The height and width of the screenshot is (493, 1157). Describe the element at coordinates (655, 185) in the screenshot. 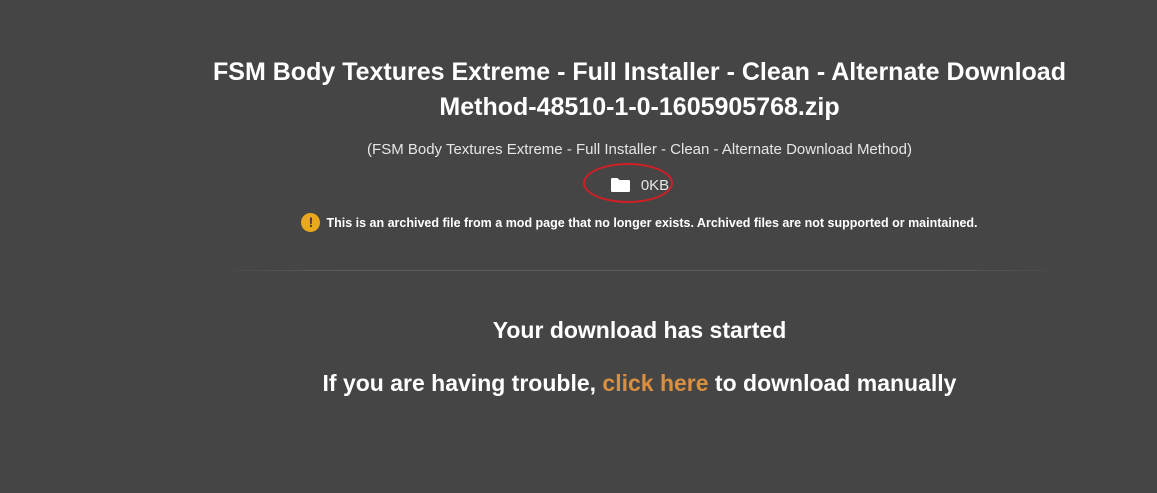

I see `file-size-value: 0KB` at that location.